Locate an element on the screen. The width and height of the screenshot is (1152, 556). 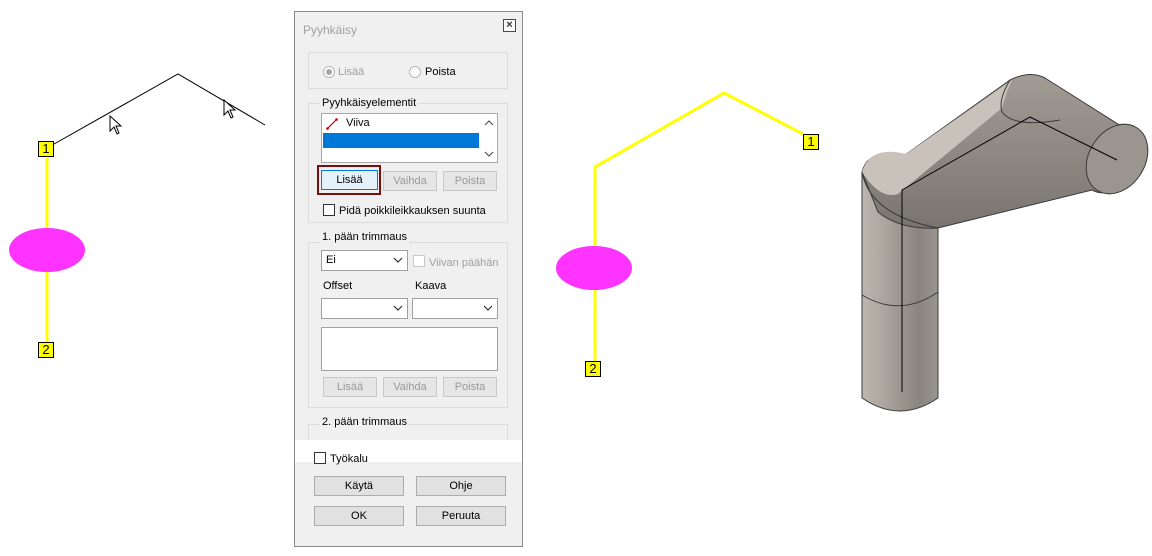
chevron-up-icon is located at coordinates (489, 123).